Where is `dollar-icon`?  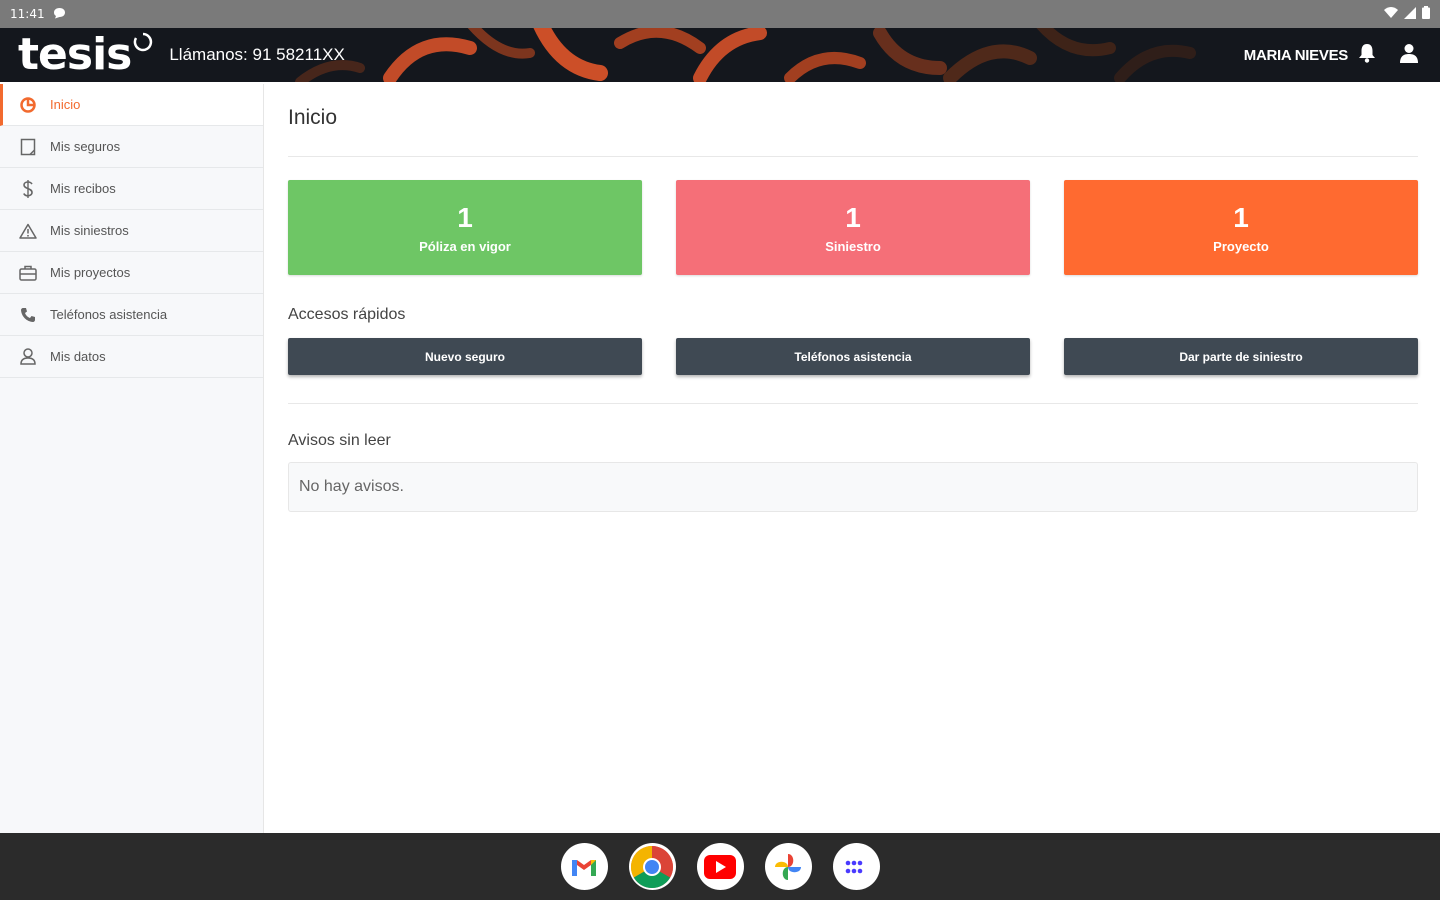 dollar-icon is located at coordinates (28, 189).